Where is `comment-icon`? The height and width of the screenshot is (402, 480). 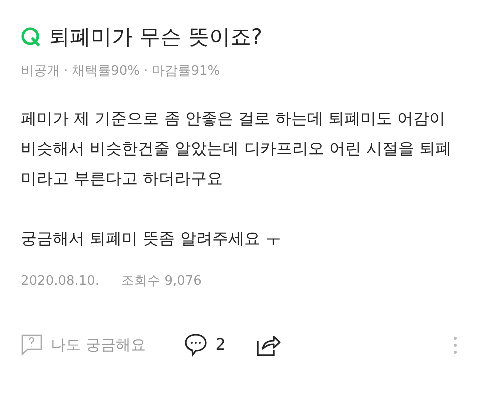 comment-icon is located at coordinates (196, 345).